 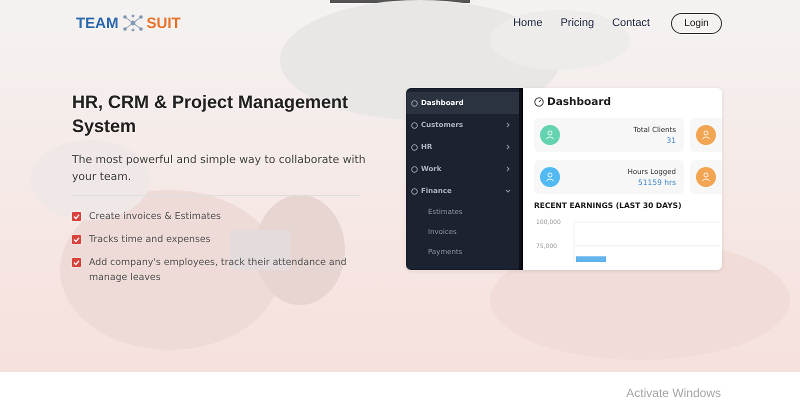 I want to click on nav-link: Contact, so click(x=631, y=23).